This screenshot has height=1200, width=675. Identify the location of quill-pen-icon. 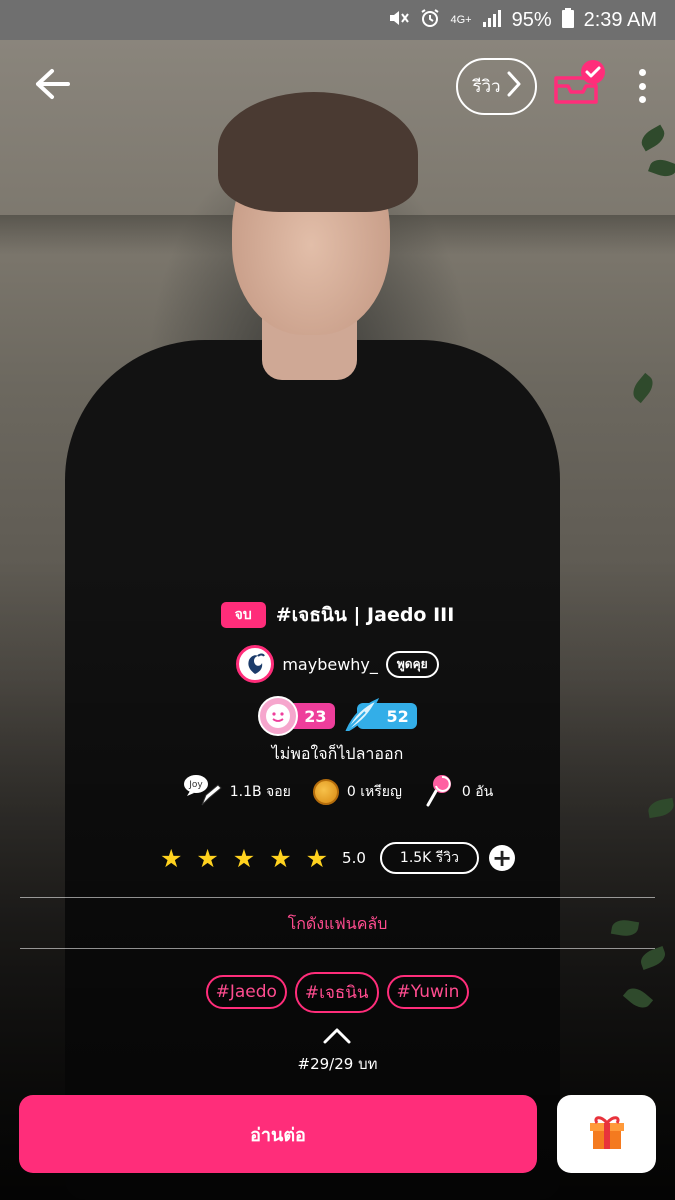
(361, 716).